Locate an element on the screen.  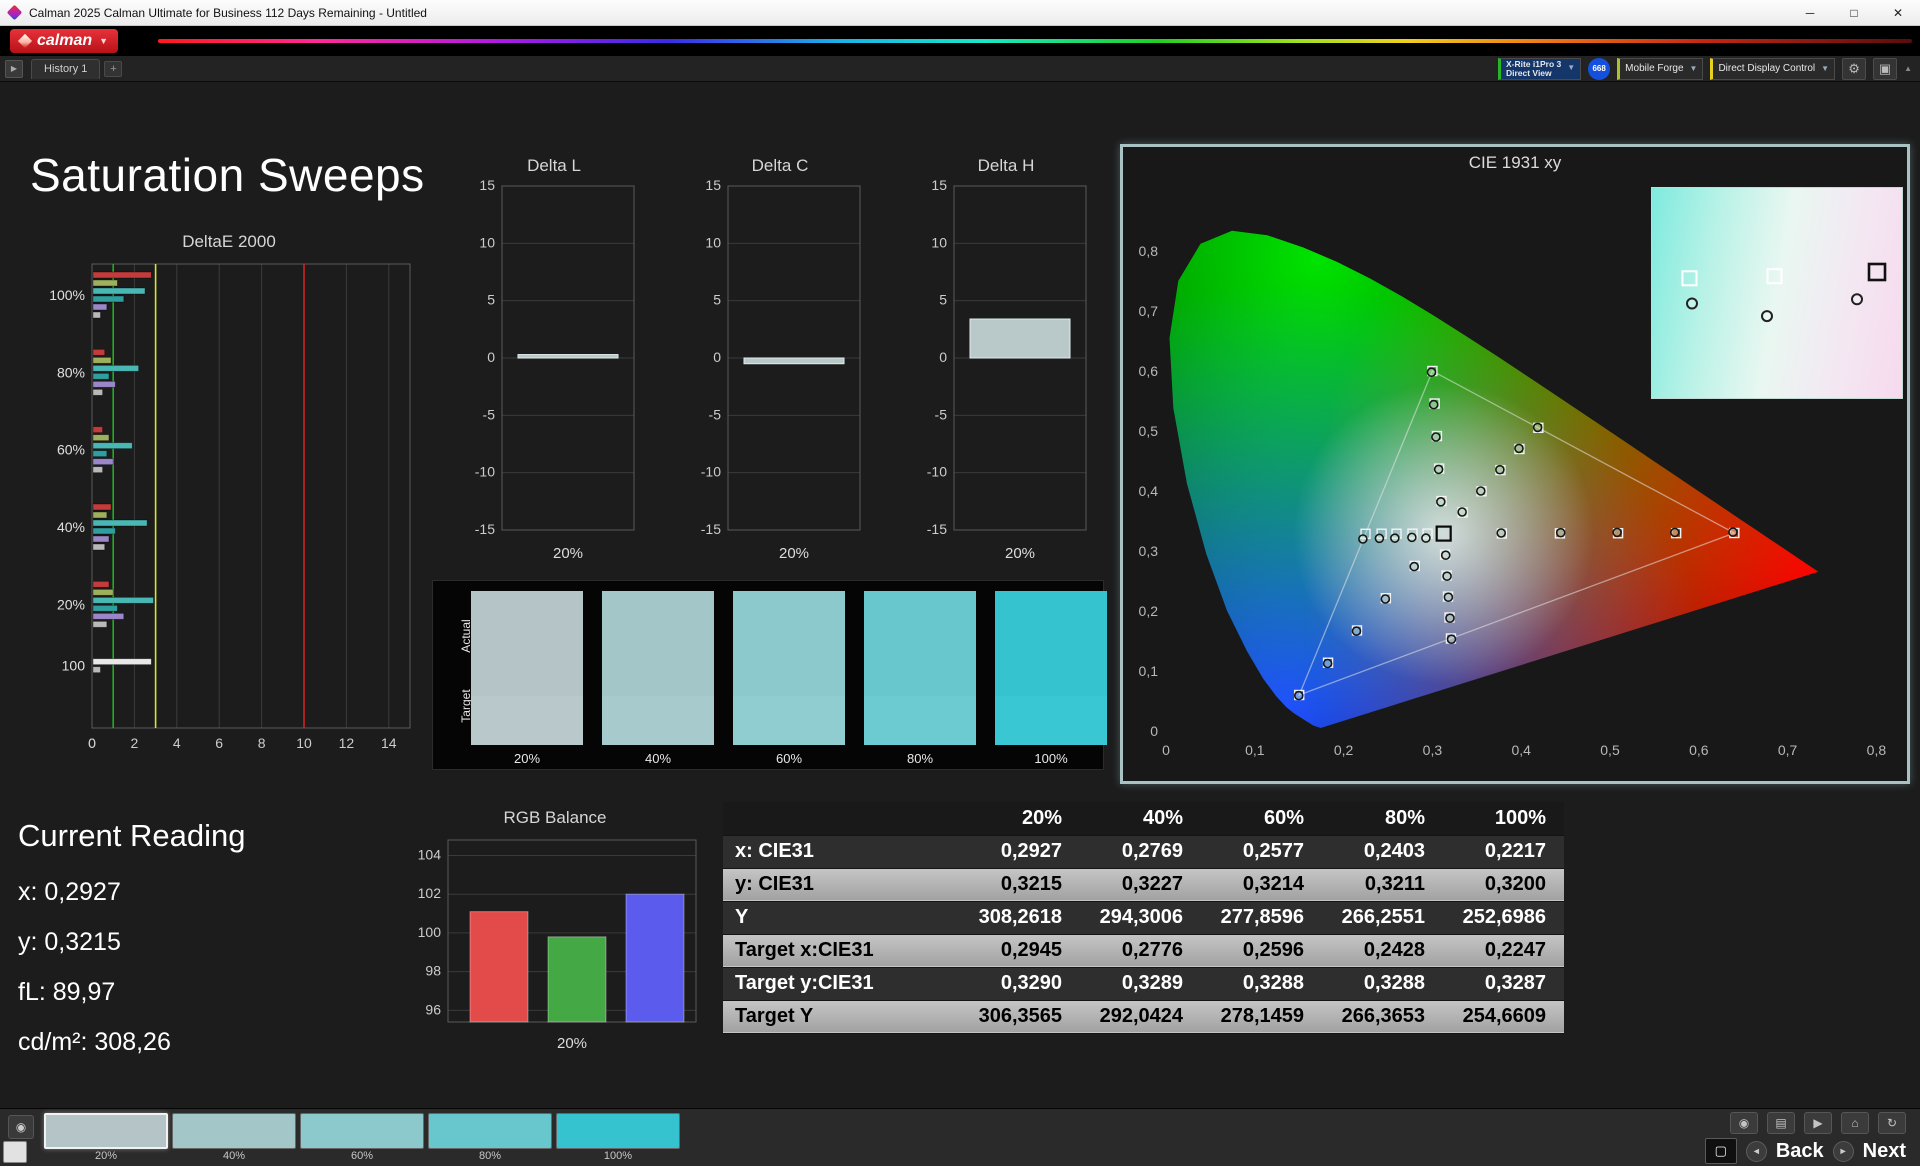
table-cell: 0,3215 is located at coordinates (1031, 884).